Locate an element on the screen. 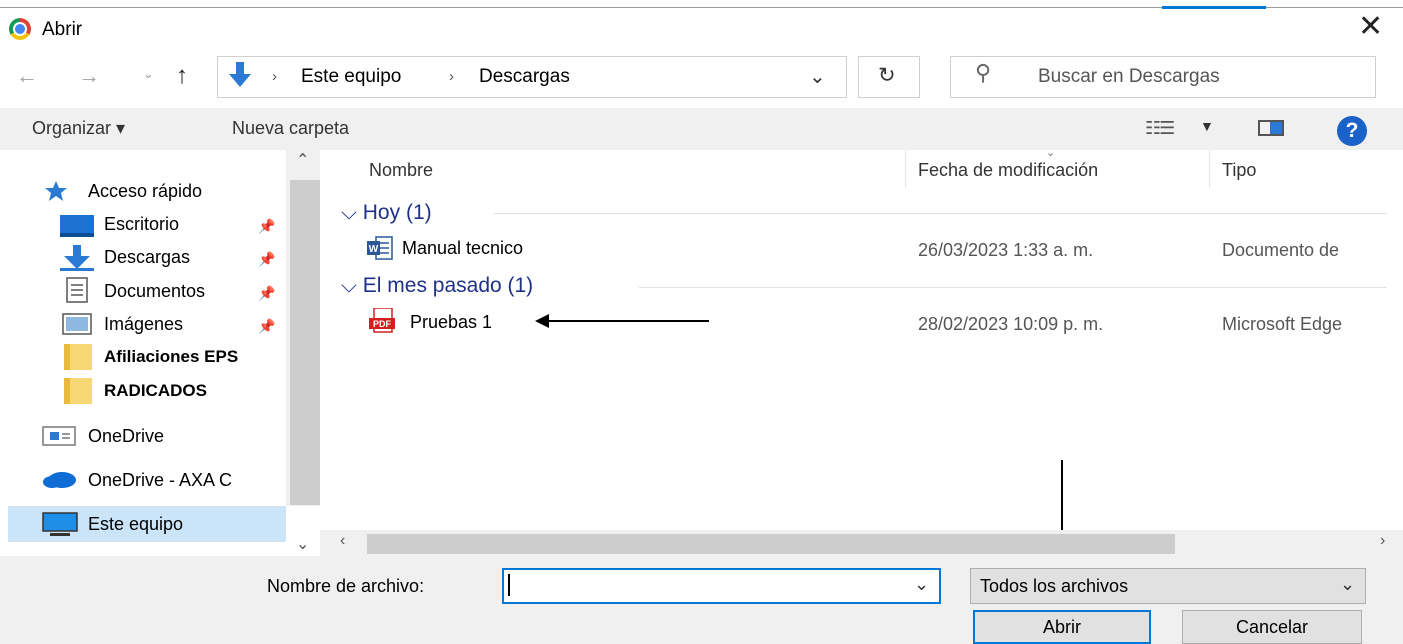  search-icon: ⚲ is located at coordinates (983, 72).